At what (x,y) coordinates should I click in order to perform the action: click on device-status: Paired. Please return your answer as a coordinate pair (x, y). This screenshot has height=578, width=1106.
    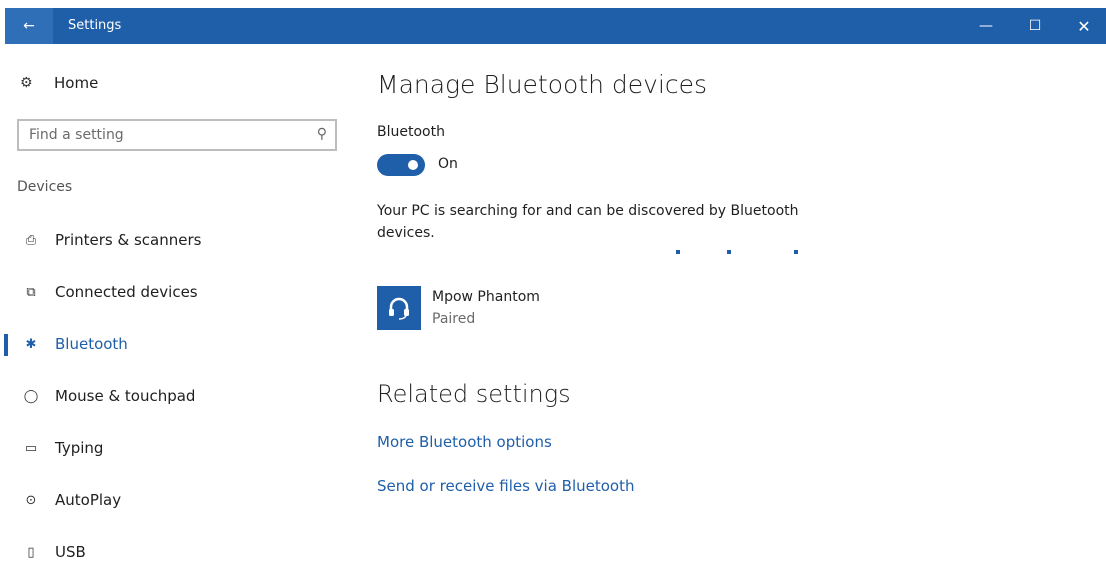
    Looking at the image, I should click on (454, 319).